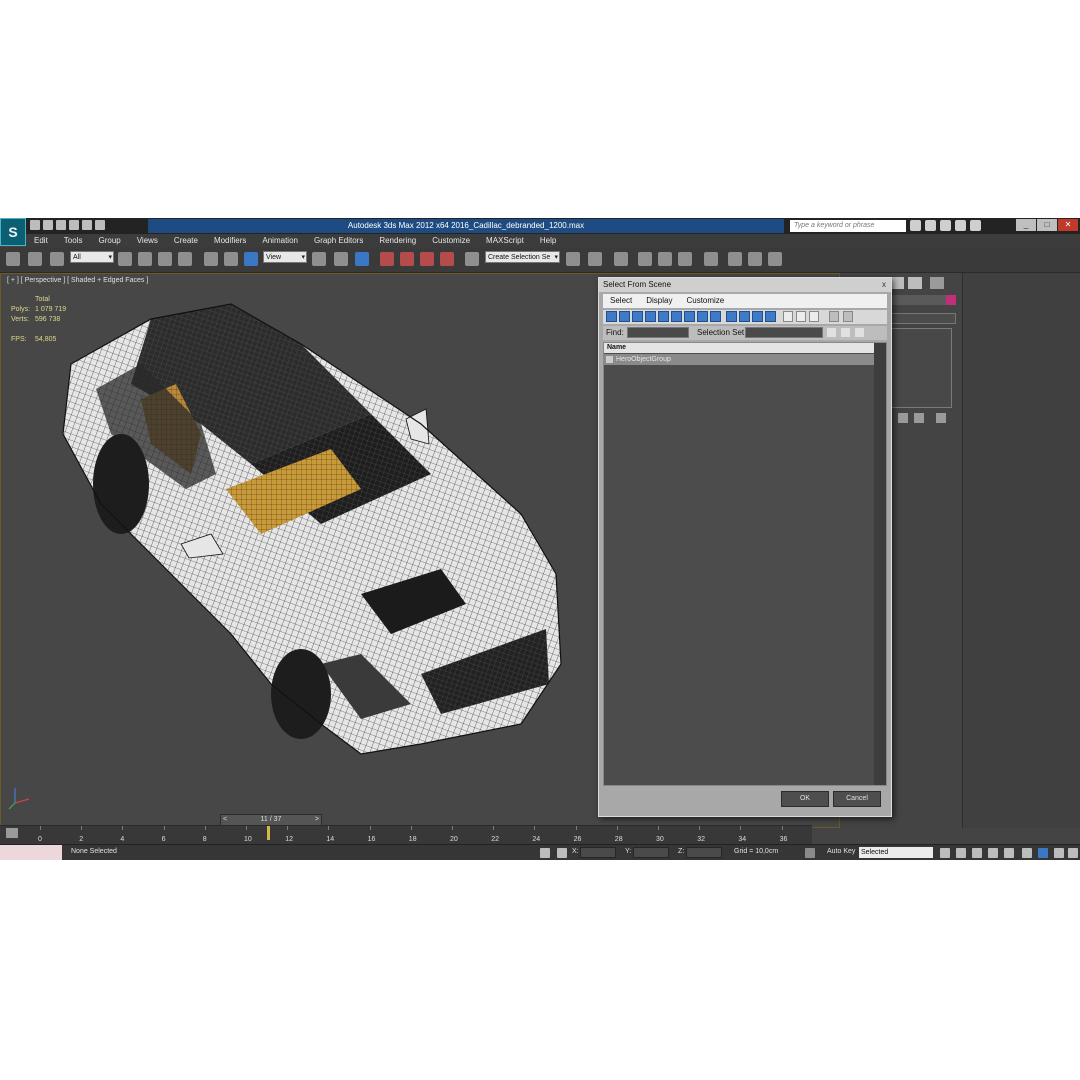 This screenshot has width=1080, height=1080. Describe the element at coordinates (801, 316) in the screenshot. I see `select-none-icon` at that location.